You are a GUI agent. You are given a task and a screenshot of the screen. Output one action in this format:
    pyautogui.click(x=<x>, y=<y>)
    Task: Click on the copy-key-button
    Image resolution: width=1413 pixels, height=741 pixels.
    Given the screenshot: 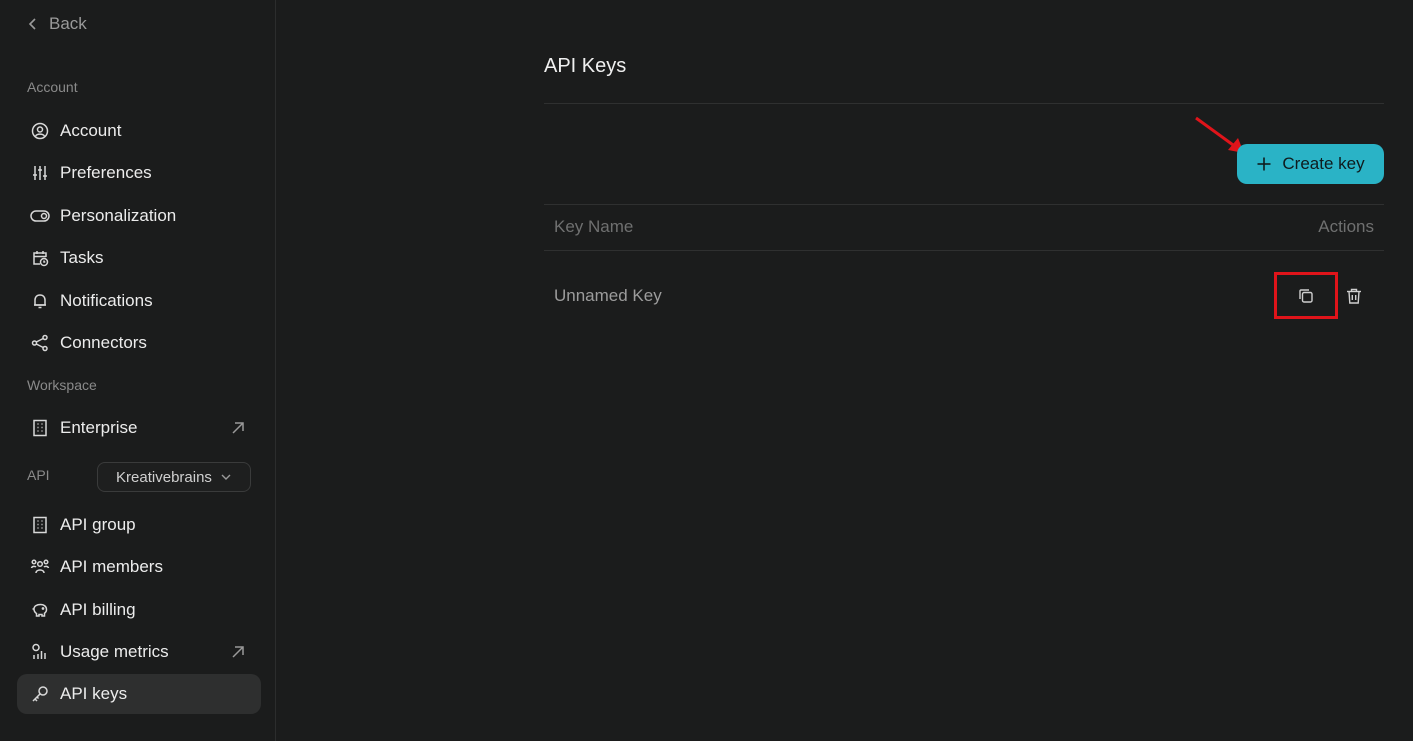 What is the action you would take?
    pyautogui.click(x=1306, y=295)
    